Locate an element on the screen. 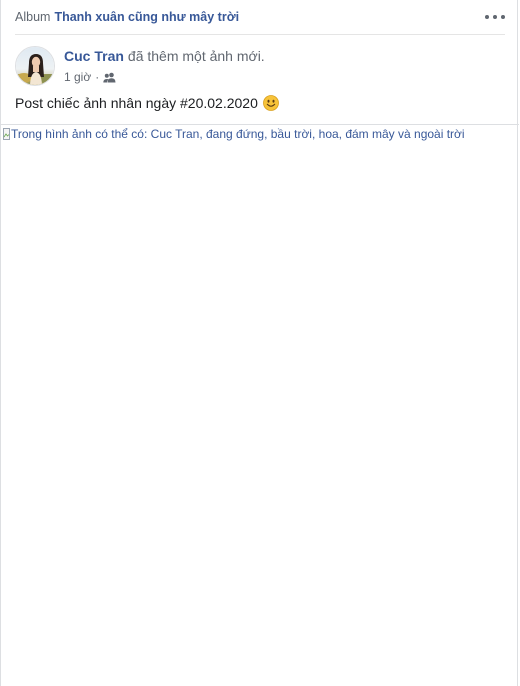 This screenshot has height=686, width=520. more-options-button is located at coordinates (495, 17).